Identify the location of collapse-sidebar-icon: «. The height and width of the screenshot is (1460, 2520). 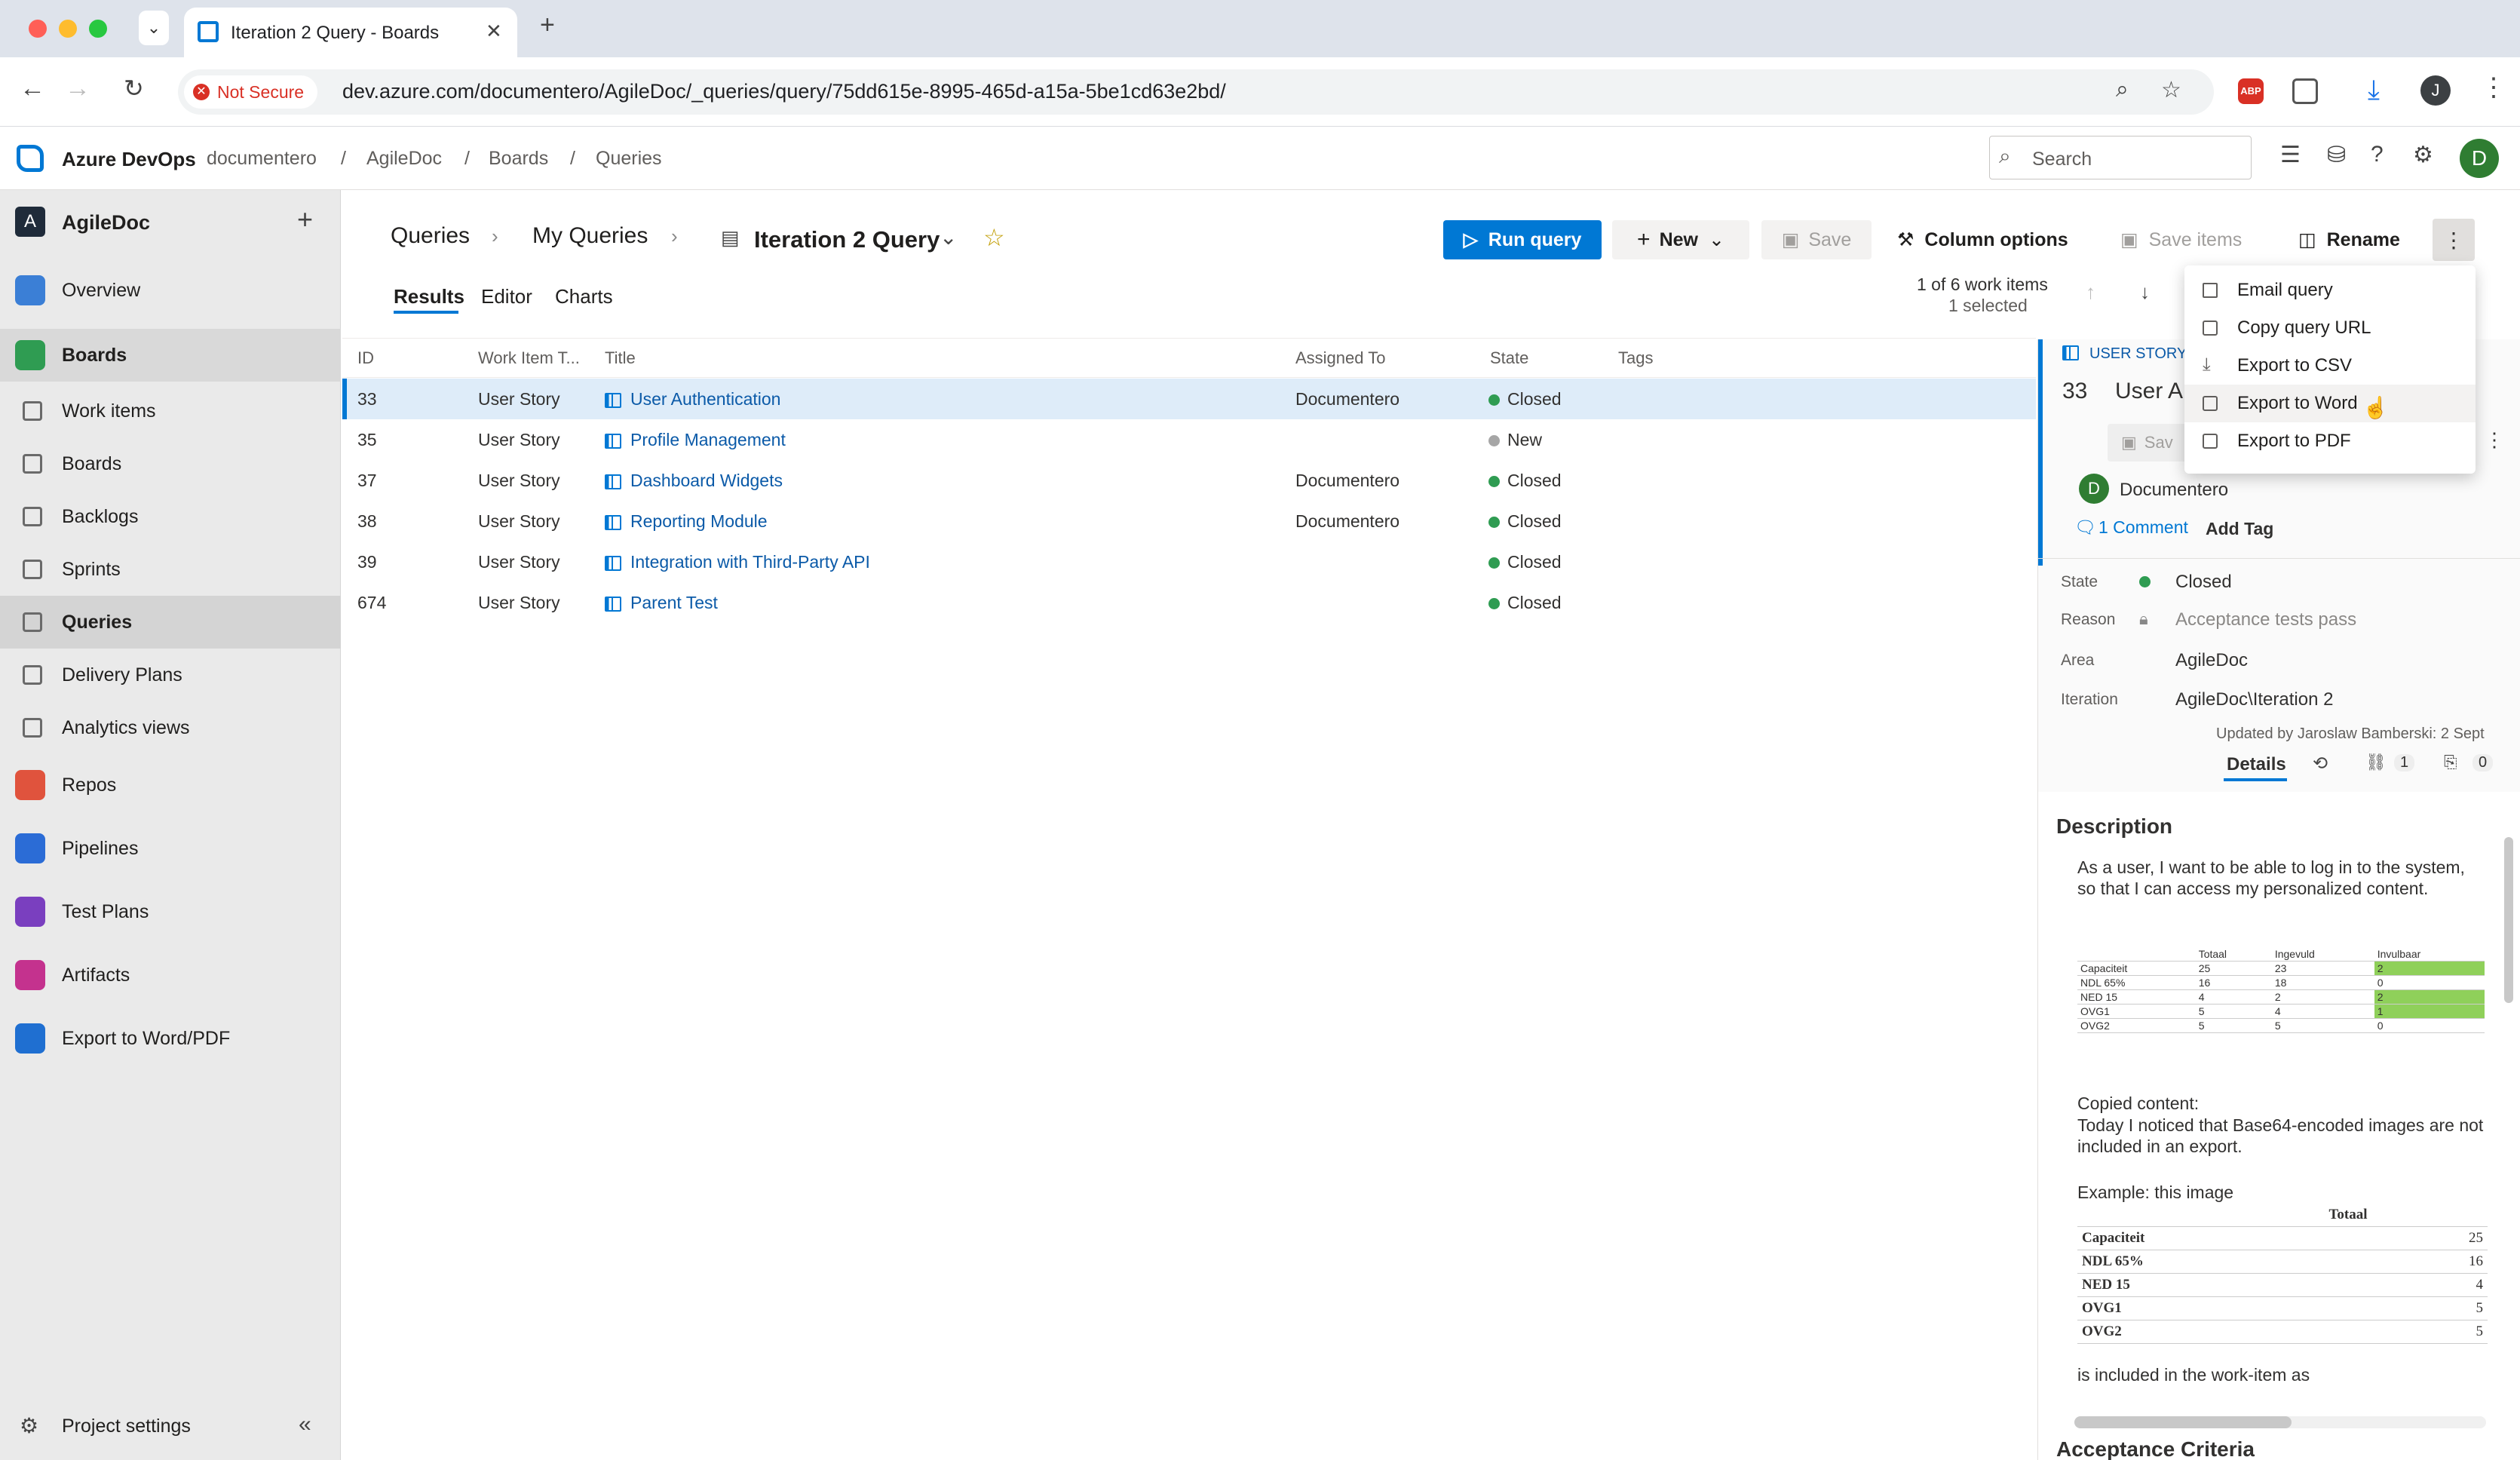
(305, 1424).